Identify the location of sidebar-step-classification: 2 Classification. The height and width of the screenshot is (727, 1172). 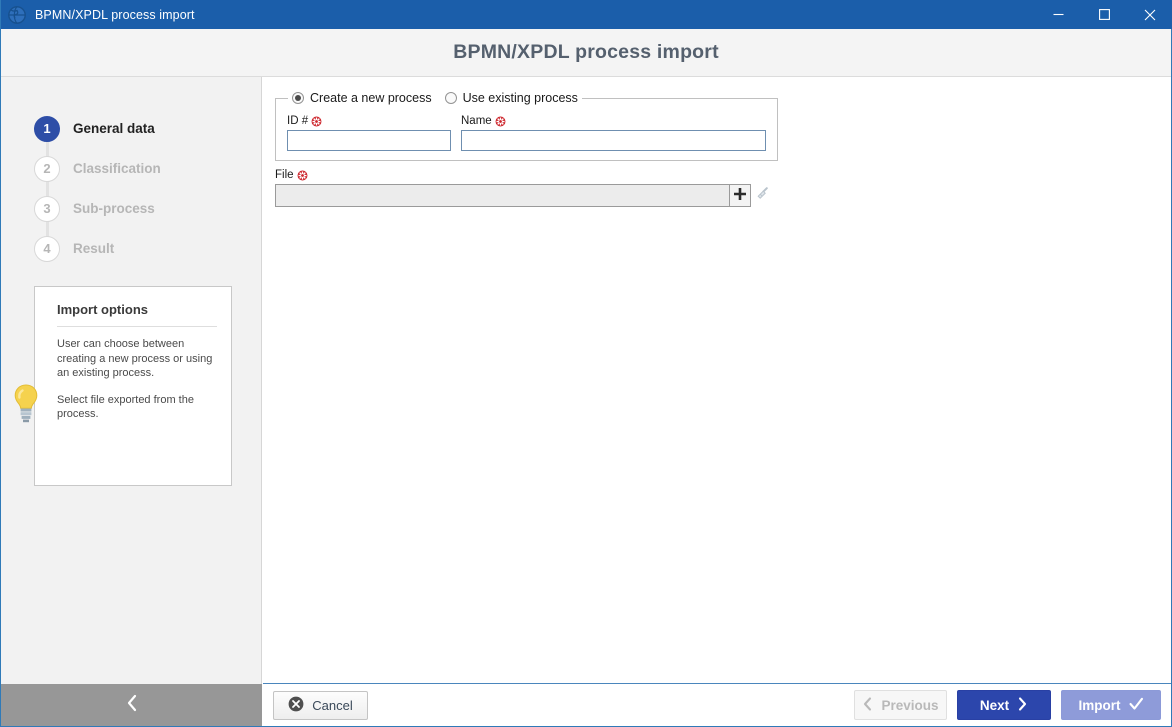
(131, 168).